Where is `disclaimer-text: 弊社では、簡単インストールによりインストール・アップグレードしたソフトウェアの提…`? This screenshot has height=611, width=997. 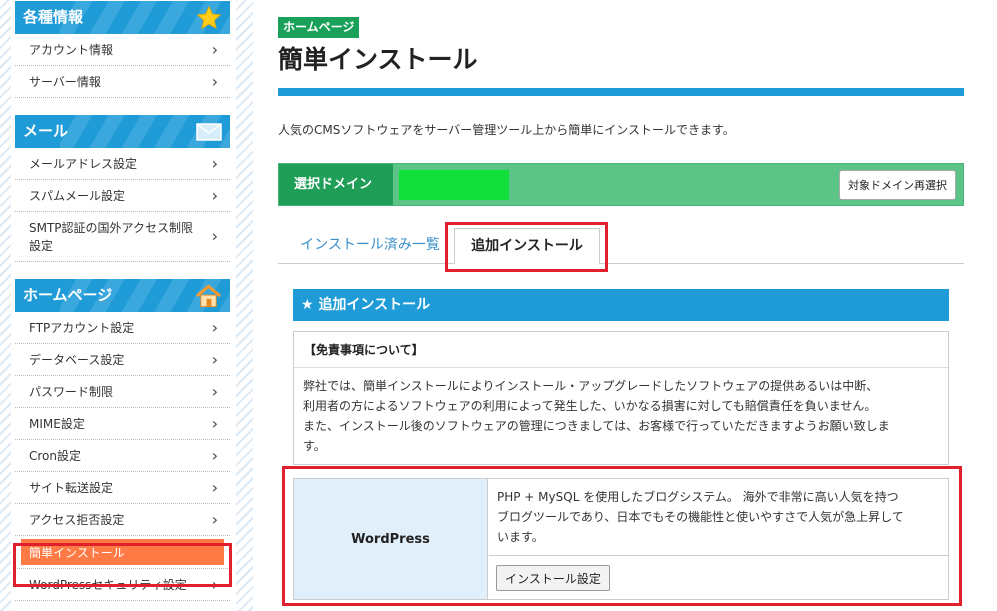 disclaimer-text: 弊社では、簡単インストールによりインストール・アップグレードしたソフトウェアの提… is located at coordinates (596, 416).